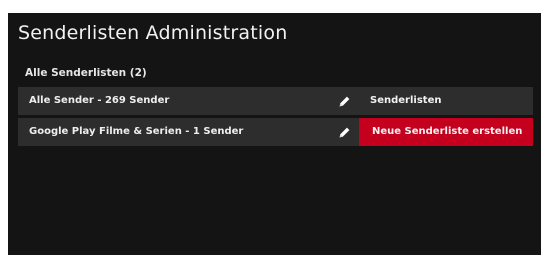 This screenshot has height=255, width=545. I want to click on list-item-google-play: Google Play Filme & Serien - 1 Sender, so click(189, 132).